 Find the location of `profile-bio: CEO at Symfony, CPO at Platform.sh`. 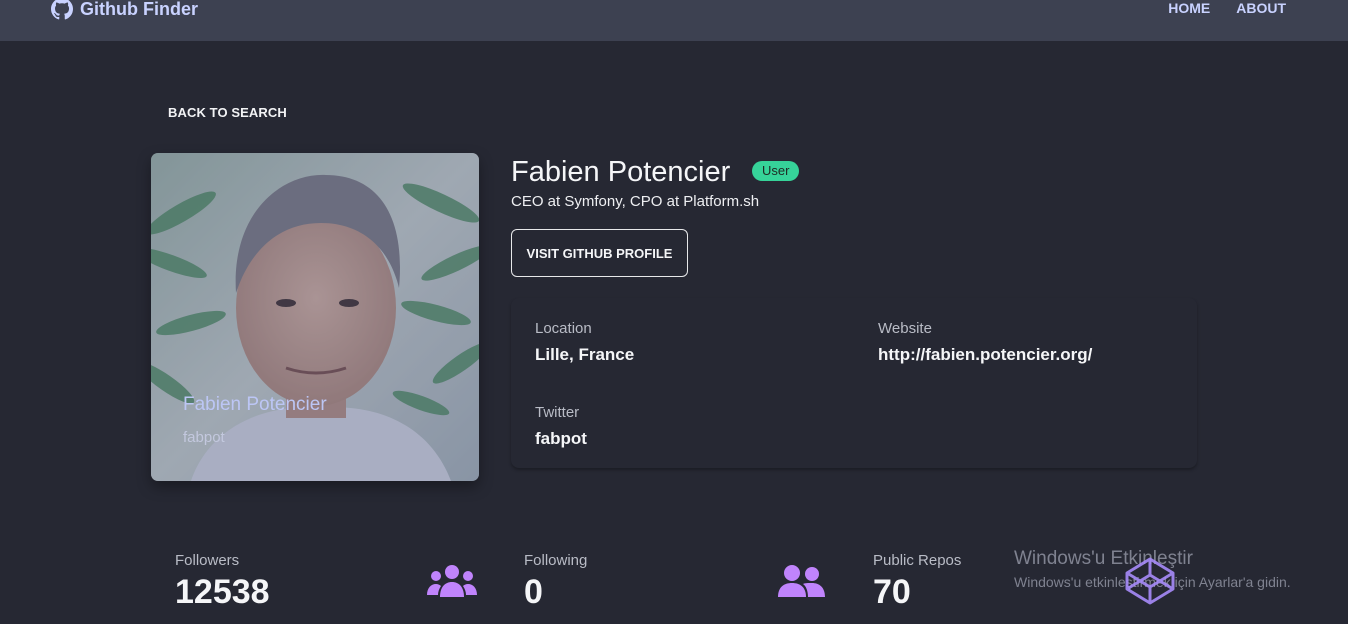

profile-bio: CEO at Symfony, CPO at Platform.sh is located at coordinates (635, 201).